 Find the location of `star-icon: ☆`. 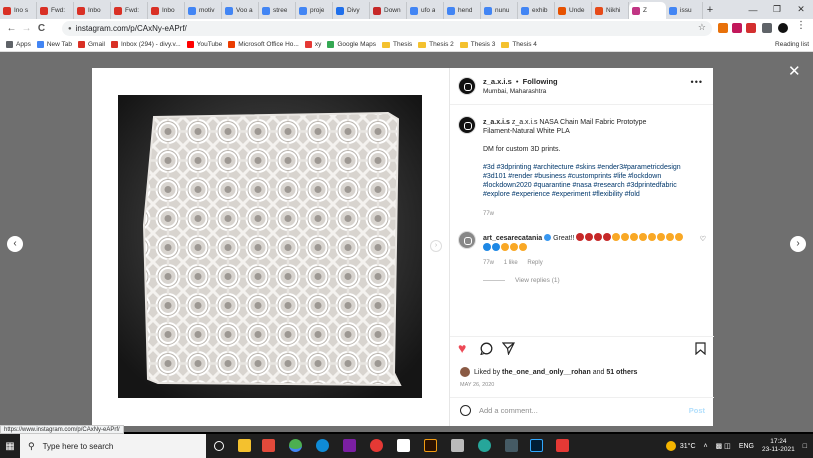

star-icon: ☆ is located at coordinates (702, 27).